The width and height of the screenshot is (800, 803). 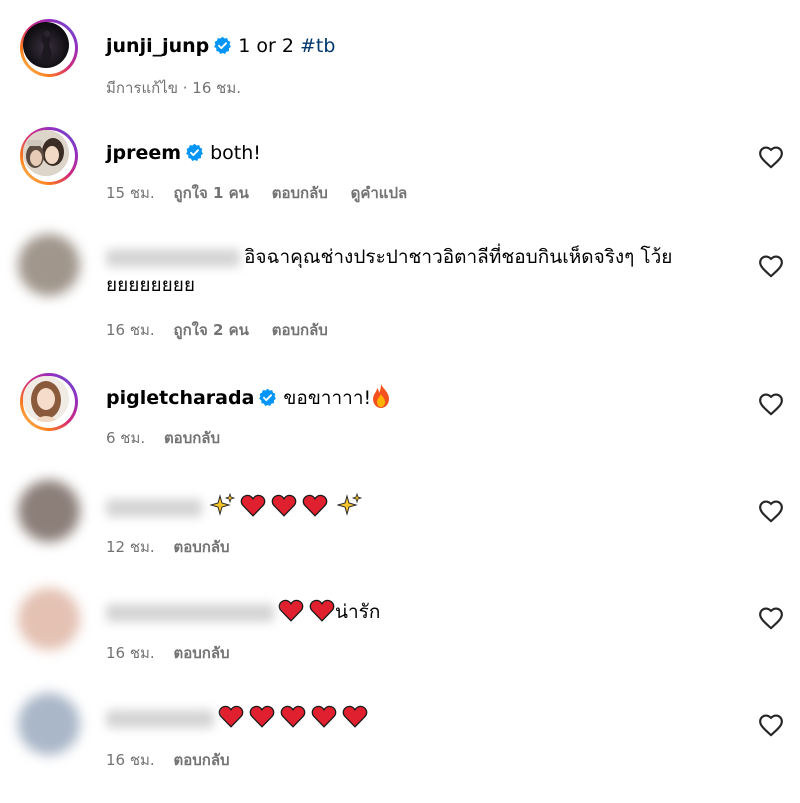 What do you see at coordinates (210, 330) in the screenshot?
I see `likes-count-button: ถูกใจ 2 คน` at bounding box center [210, 330].